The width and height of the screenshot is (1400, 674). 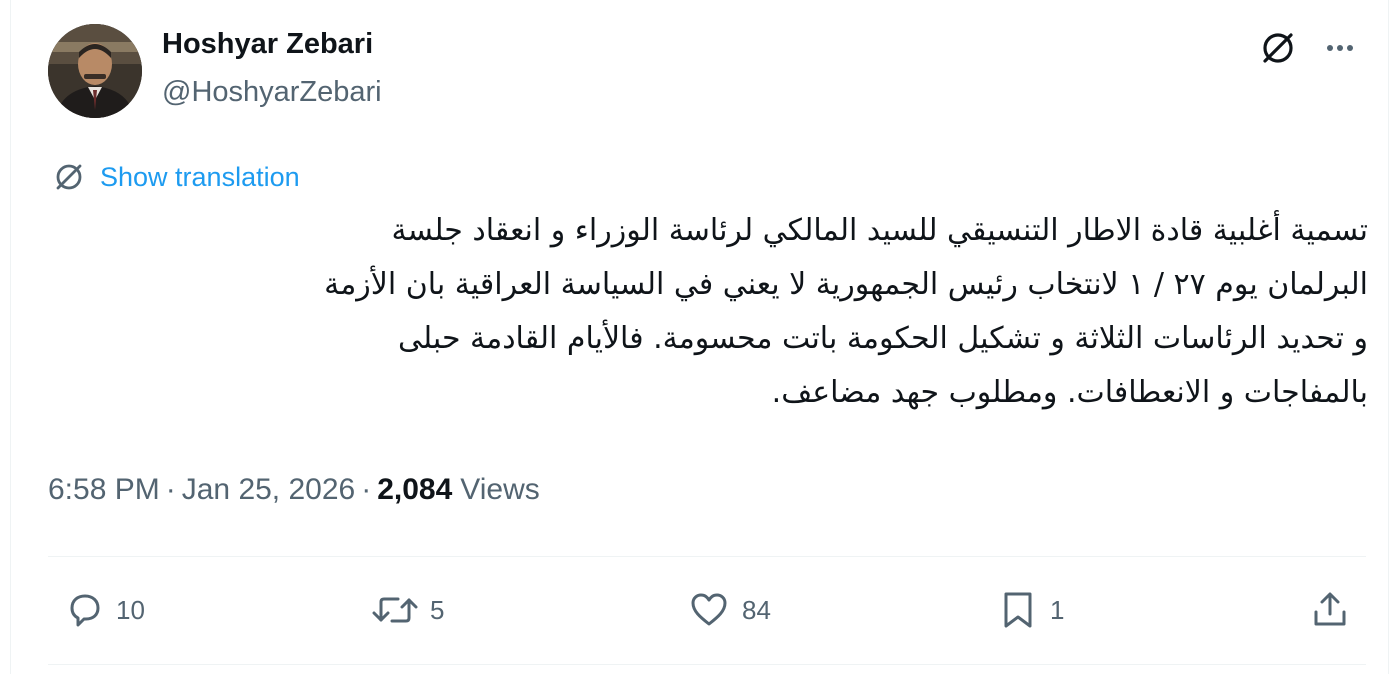 What do you see at coordinates (707, 556) in the screenshot?
I see `divider-top` at bounding box center [707, 556].